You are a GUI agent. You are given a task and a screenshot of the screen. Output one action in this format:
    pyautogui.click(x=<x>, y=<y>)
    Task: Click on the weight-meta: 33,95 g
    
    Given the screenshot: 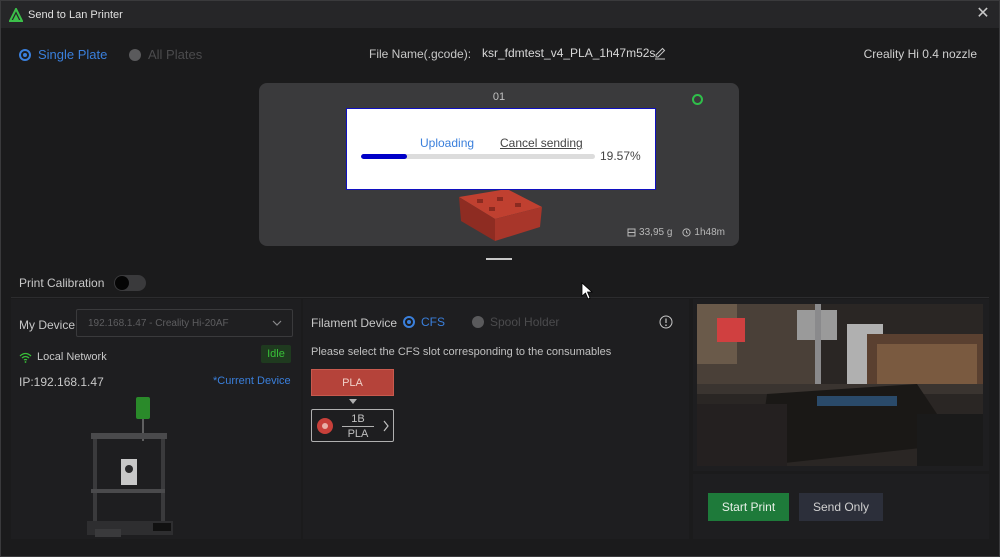 What is the action you would take?
    pyautogui.click(x=649, y=232)
    